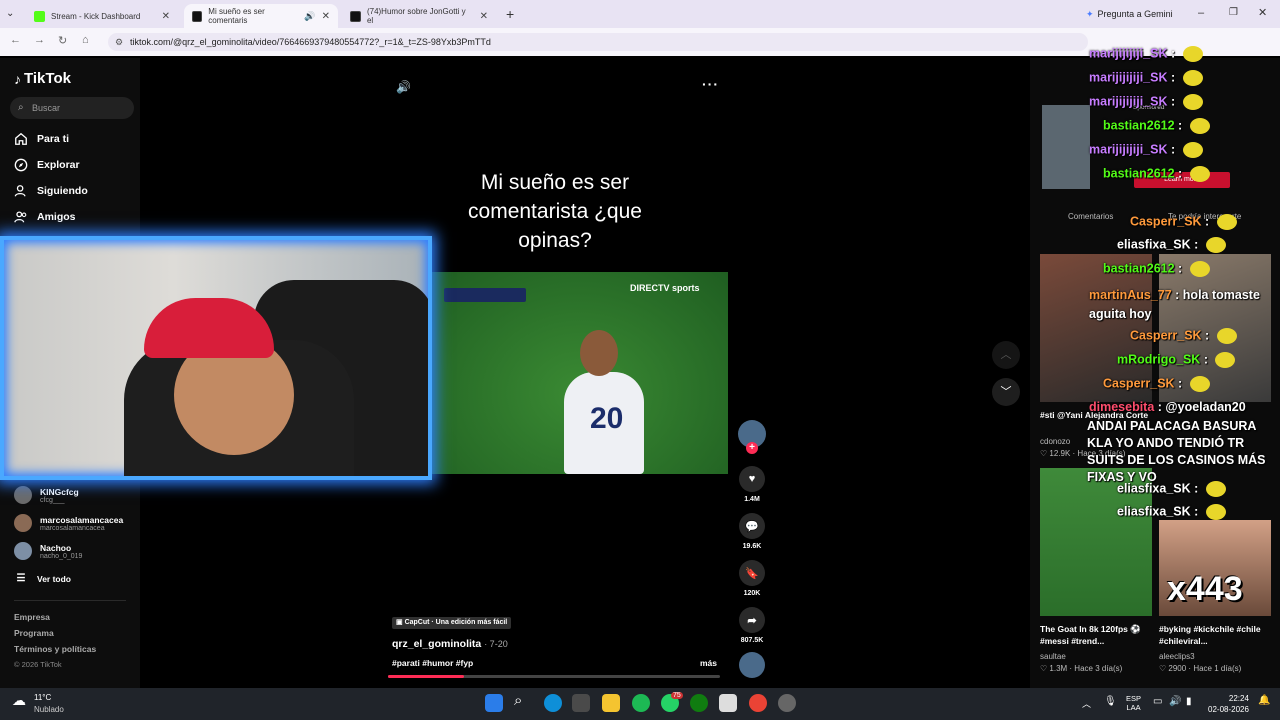  I want to click on capcut-label: CapCut · Una edición más fácil, so click(456, 622).